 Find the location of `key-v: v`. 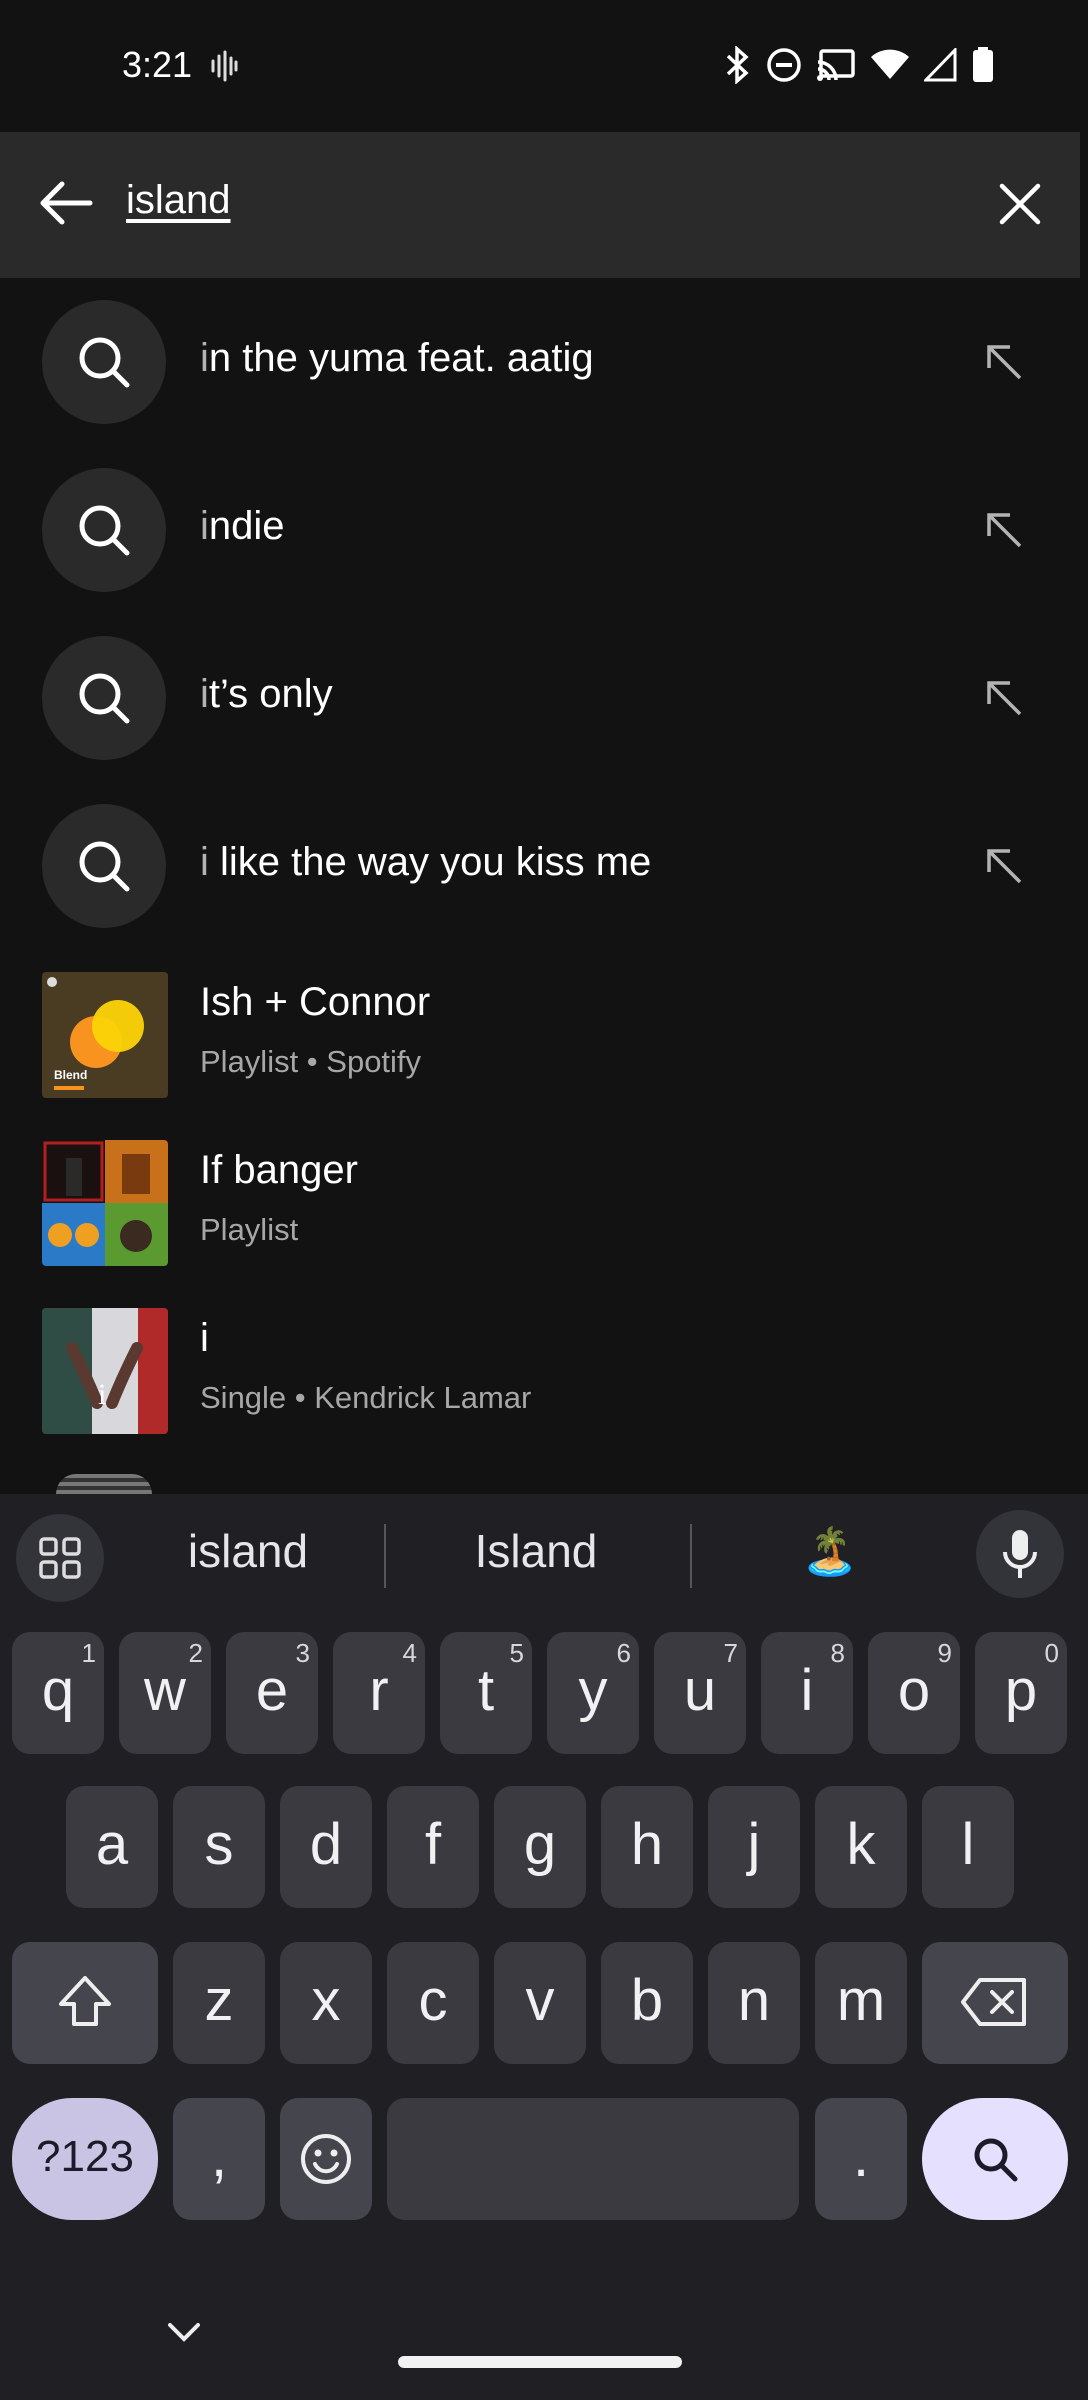

key-v: v is located at coordinates (540, 2003).